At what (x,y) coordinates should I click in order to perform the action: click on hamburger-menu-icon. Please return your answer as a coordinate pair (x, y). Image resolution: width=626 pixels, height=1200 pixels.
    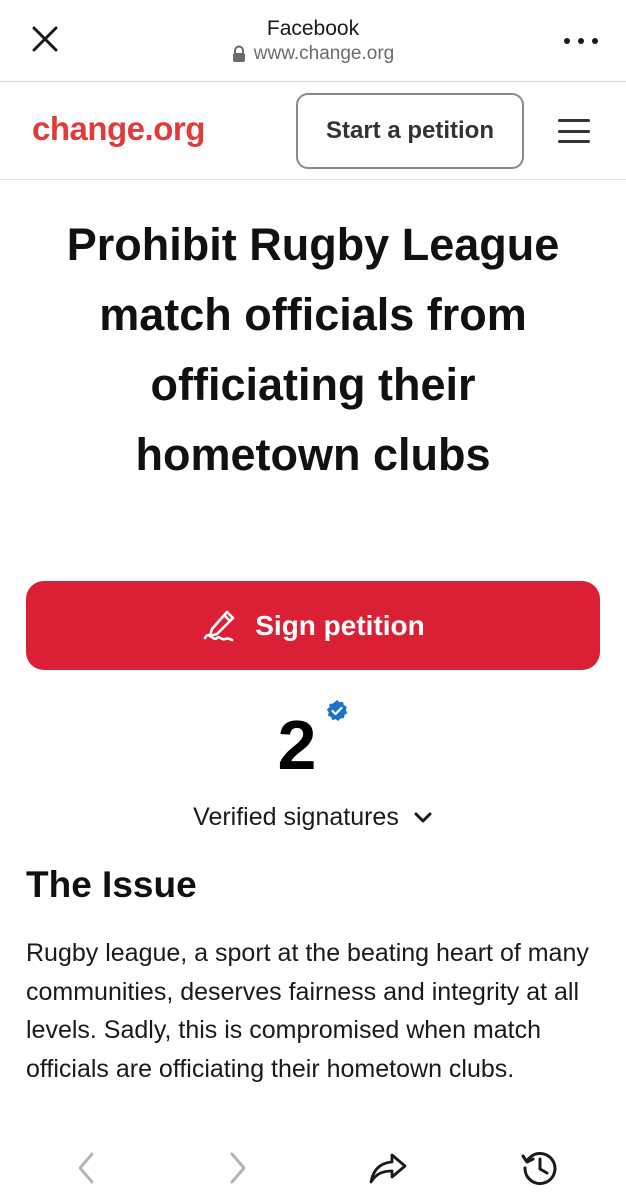
    Looking at the image, I should click on (574, 131).